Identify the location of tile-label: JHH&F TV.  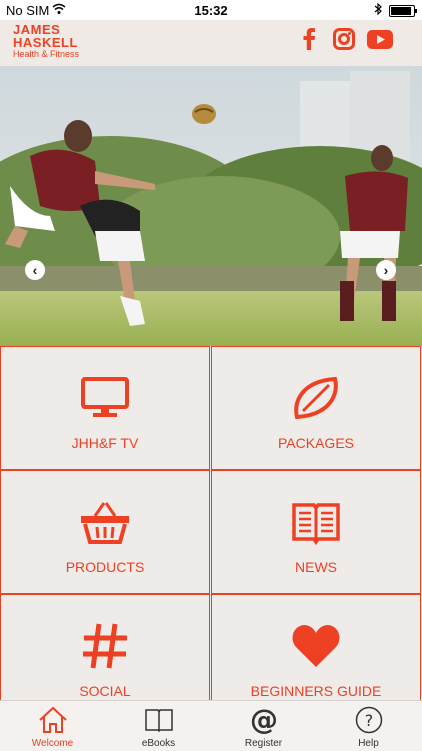
(105, 443).